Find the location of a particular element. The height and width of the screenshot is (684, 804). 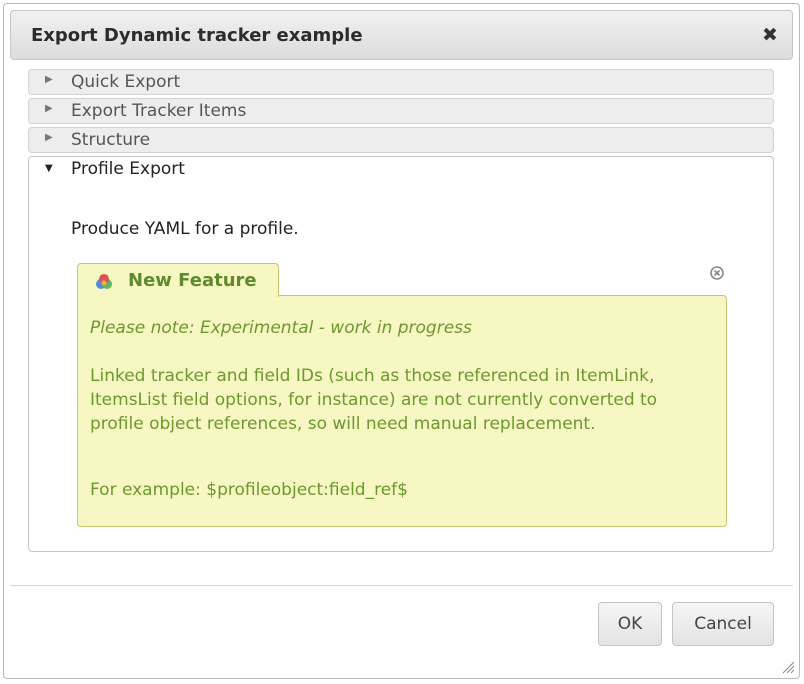

resize-grip-icon is located at coordinates (788, 667).